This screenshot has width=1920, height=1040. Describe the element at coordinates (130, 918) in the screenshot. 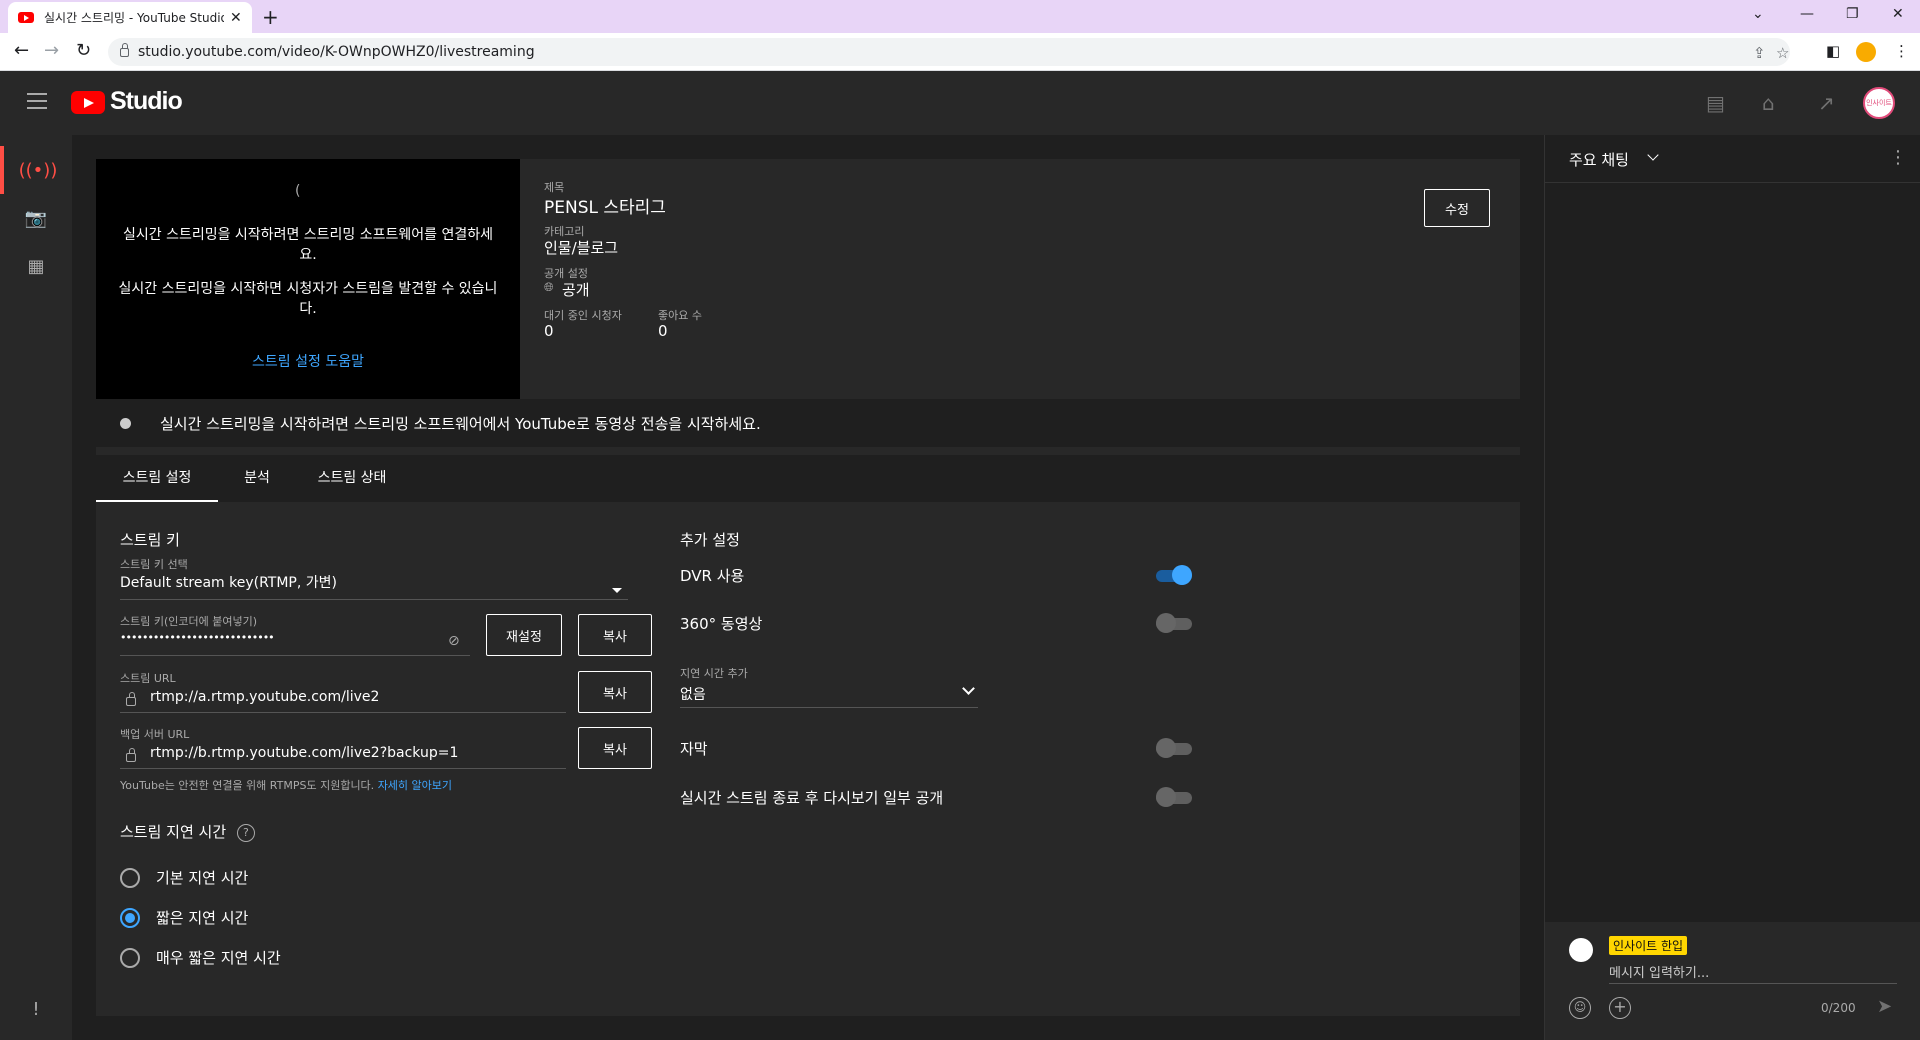

I see `radio-low-latency` at that location.